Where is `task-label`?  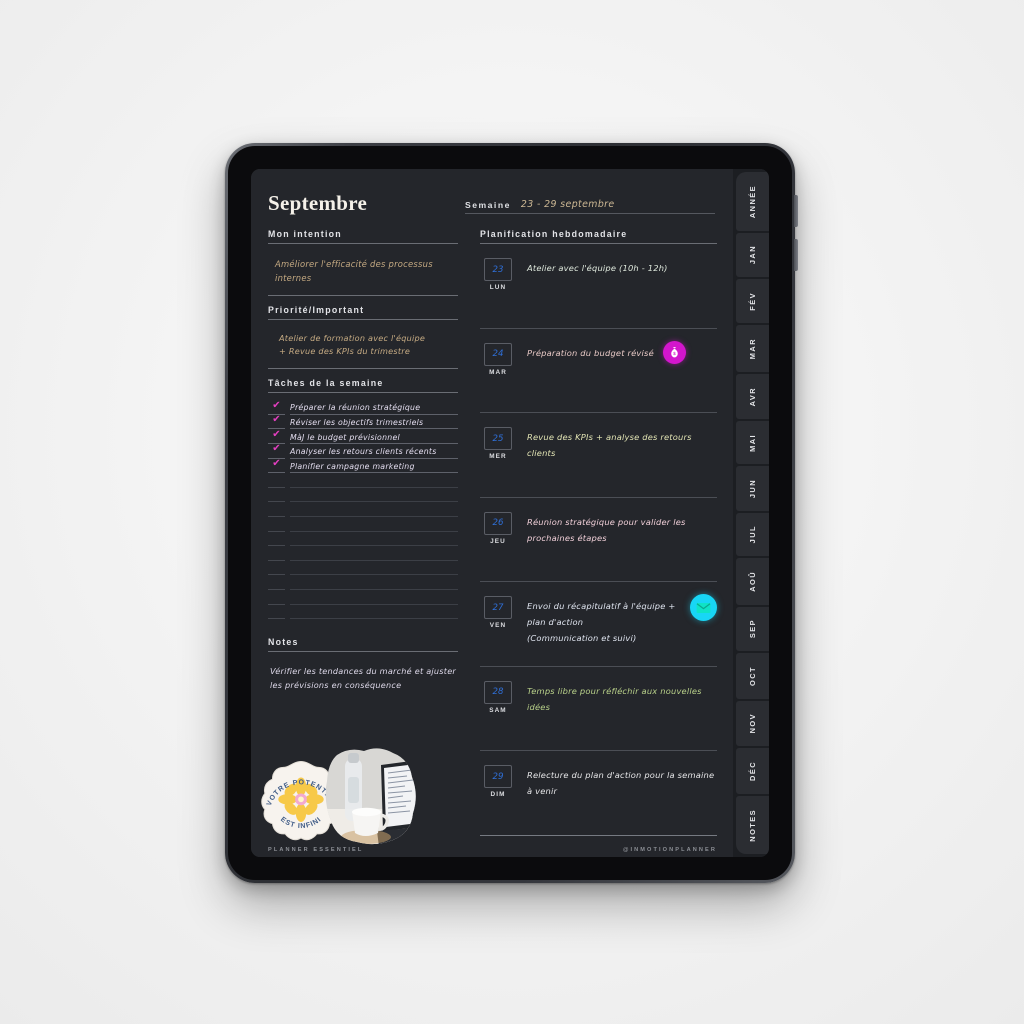
task-label is located at coordinates (374, 611).